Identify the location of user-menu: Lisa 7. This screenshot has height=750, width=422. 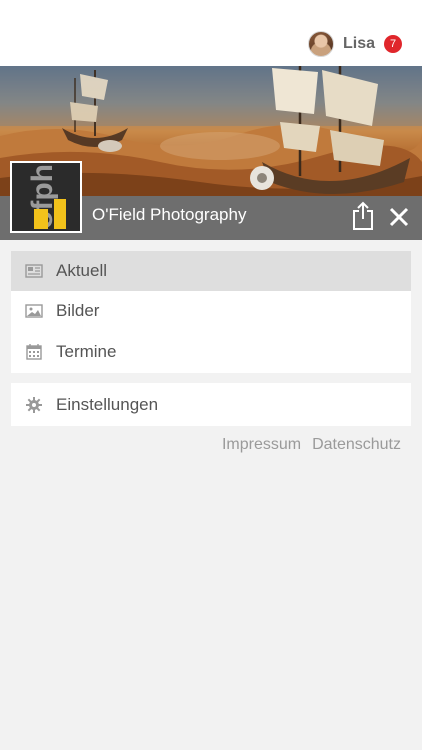
(354, 44).